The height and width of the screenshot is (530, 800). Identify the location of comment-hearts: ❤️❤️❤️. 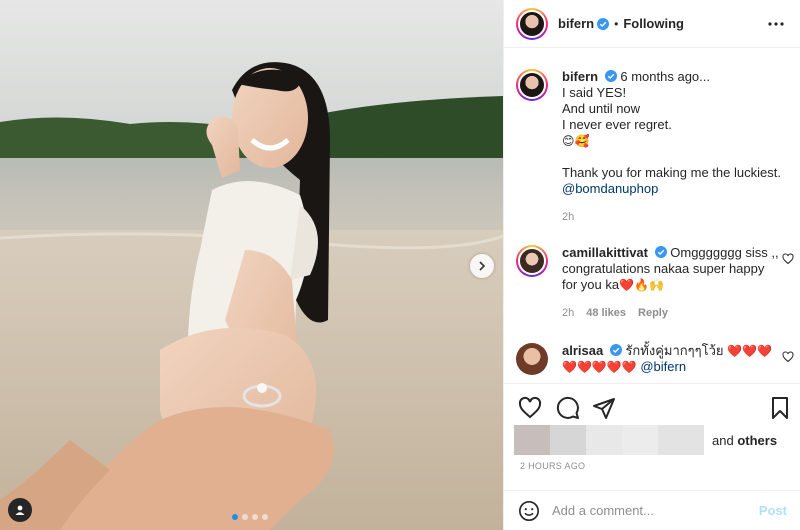
(749, 351).